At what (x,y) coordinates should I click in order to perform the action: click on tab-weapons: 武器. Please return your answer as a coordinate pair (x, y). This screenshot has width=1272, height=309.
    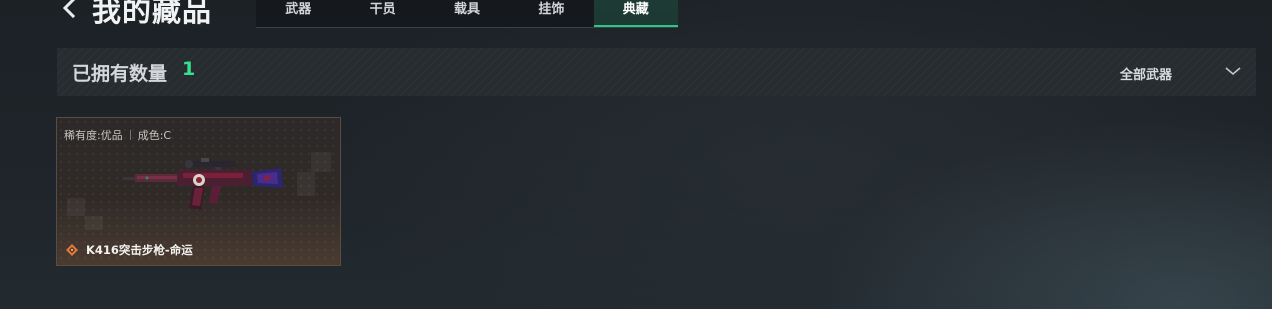
    Looking at the image, I should click on (298, 13).